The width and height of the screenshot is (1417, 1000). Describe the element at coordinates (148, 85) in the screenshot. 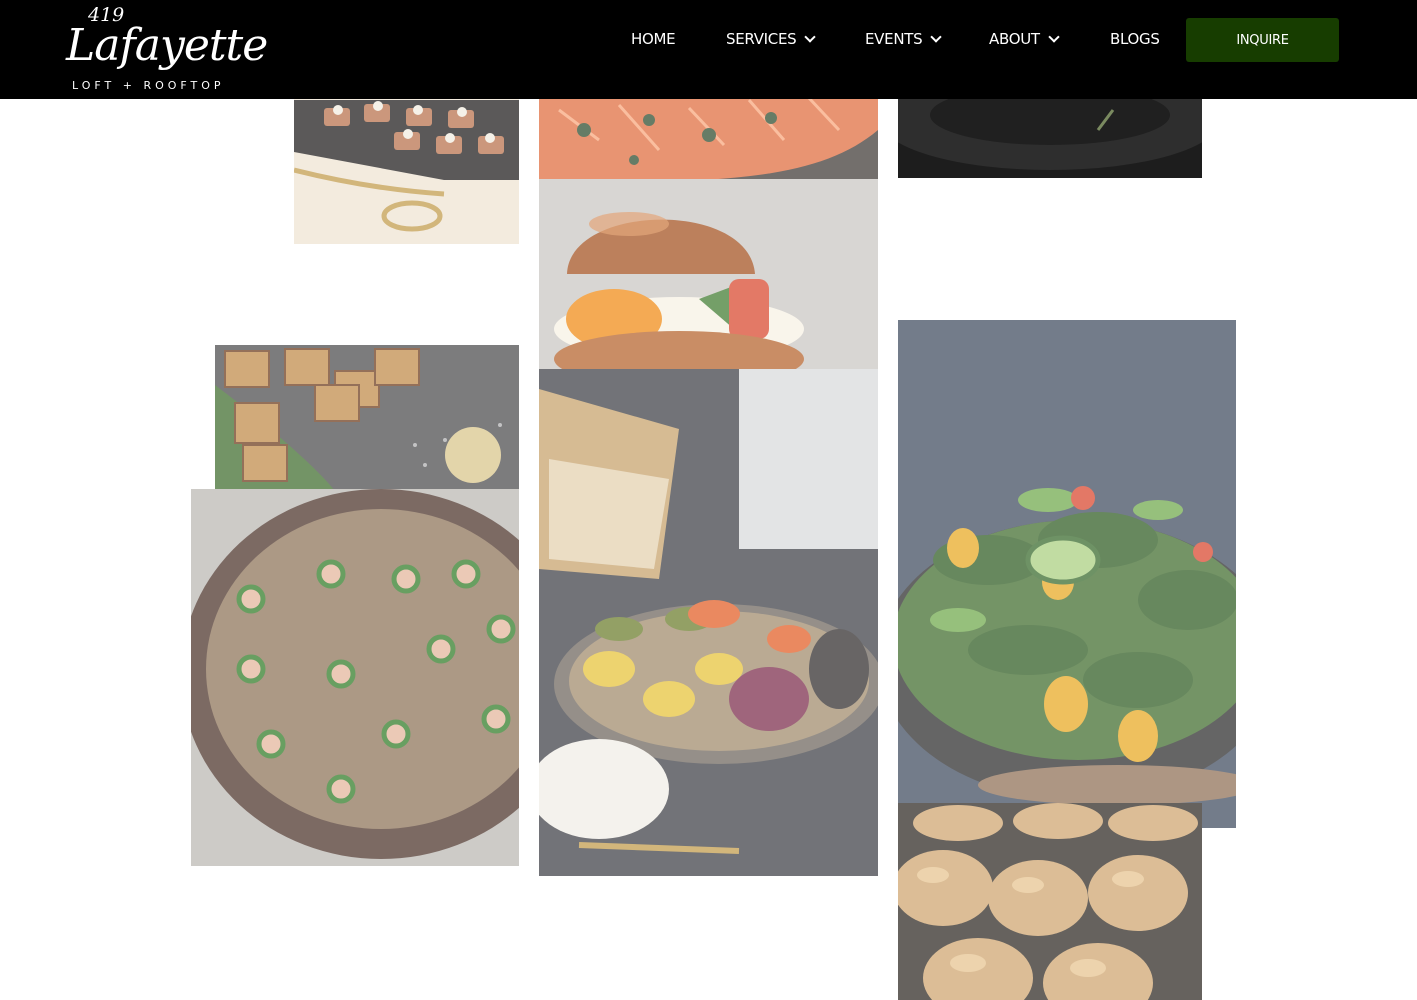

I see `logo-tagline: LOFT + ROOFTOP` at that location.